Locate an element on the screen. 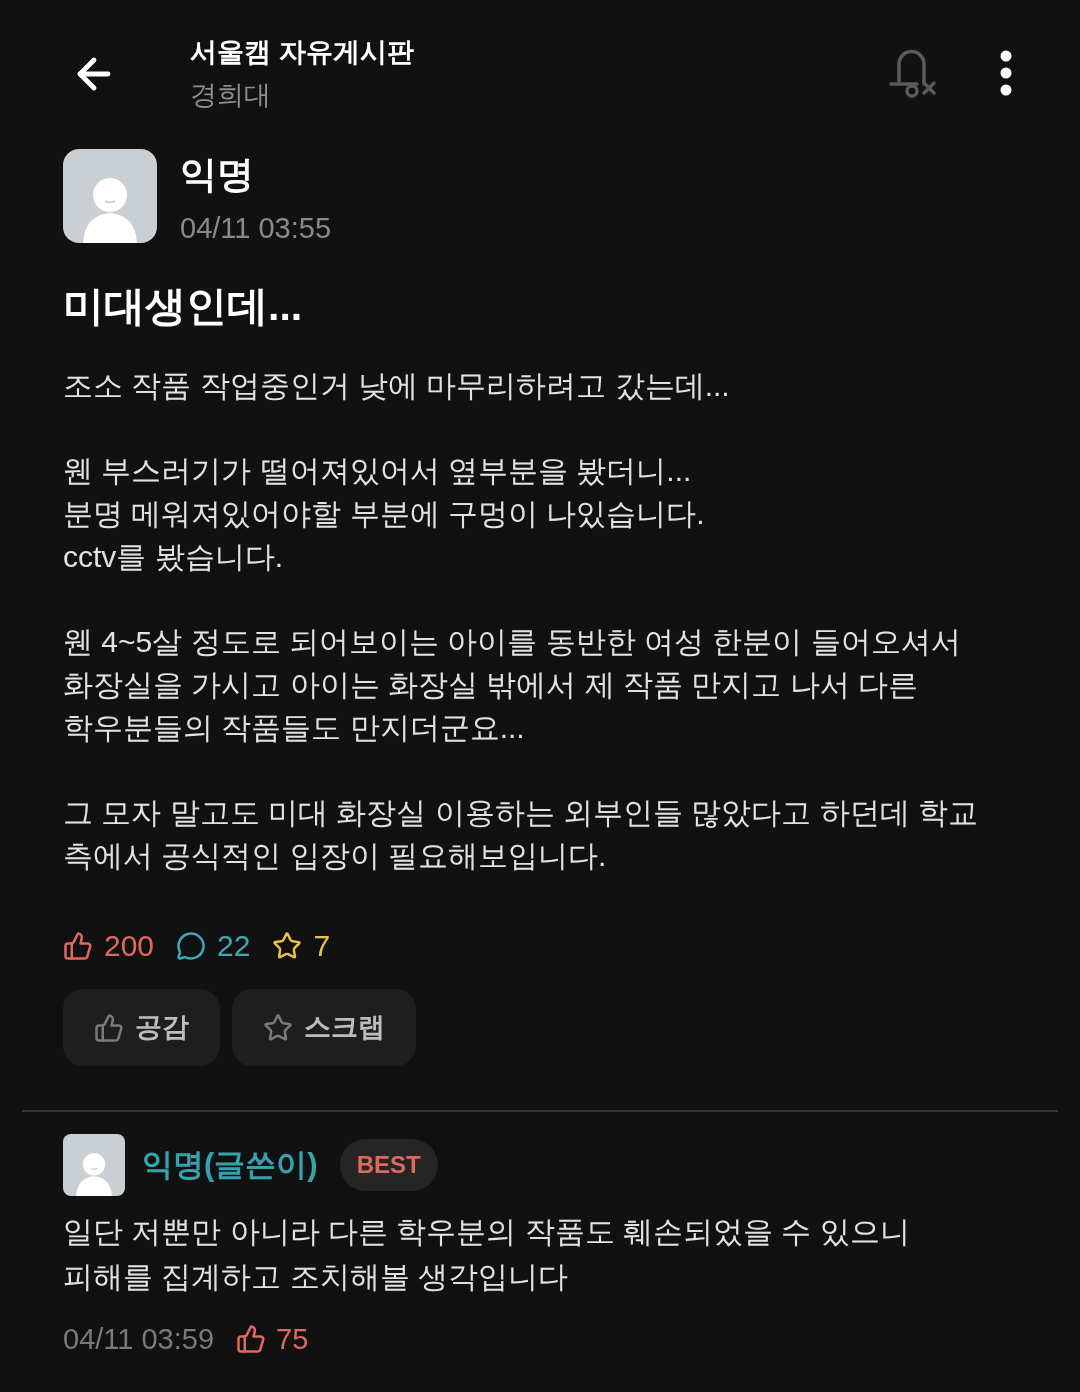  comment-time: 04/11 03:59 is located at coordinates (139, 1339).